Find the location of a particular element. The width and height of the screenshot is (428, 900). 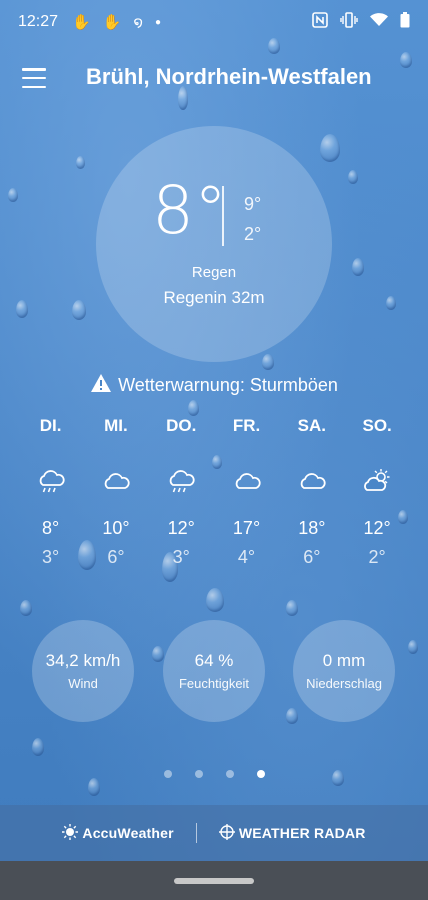

status-time: 12:27 is located at coordinates (38, 21).